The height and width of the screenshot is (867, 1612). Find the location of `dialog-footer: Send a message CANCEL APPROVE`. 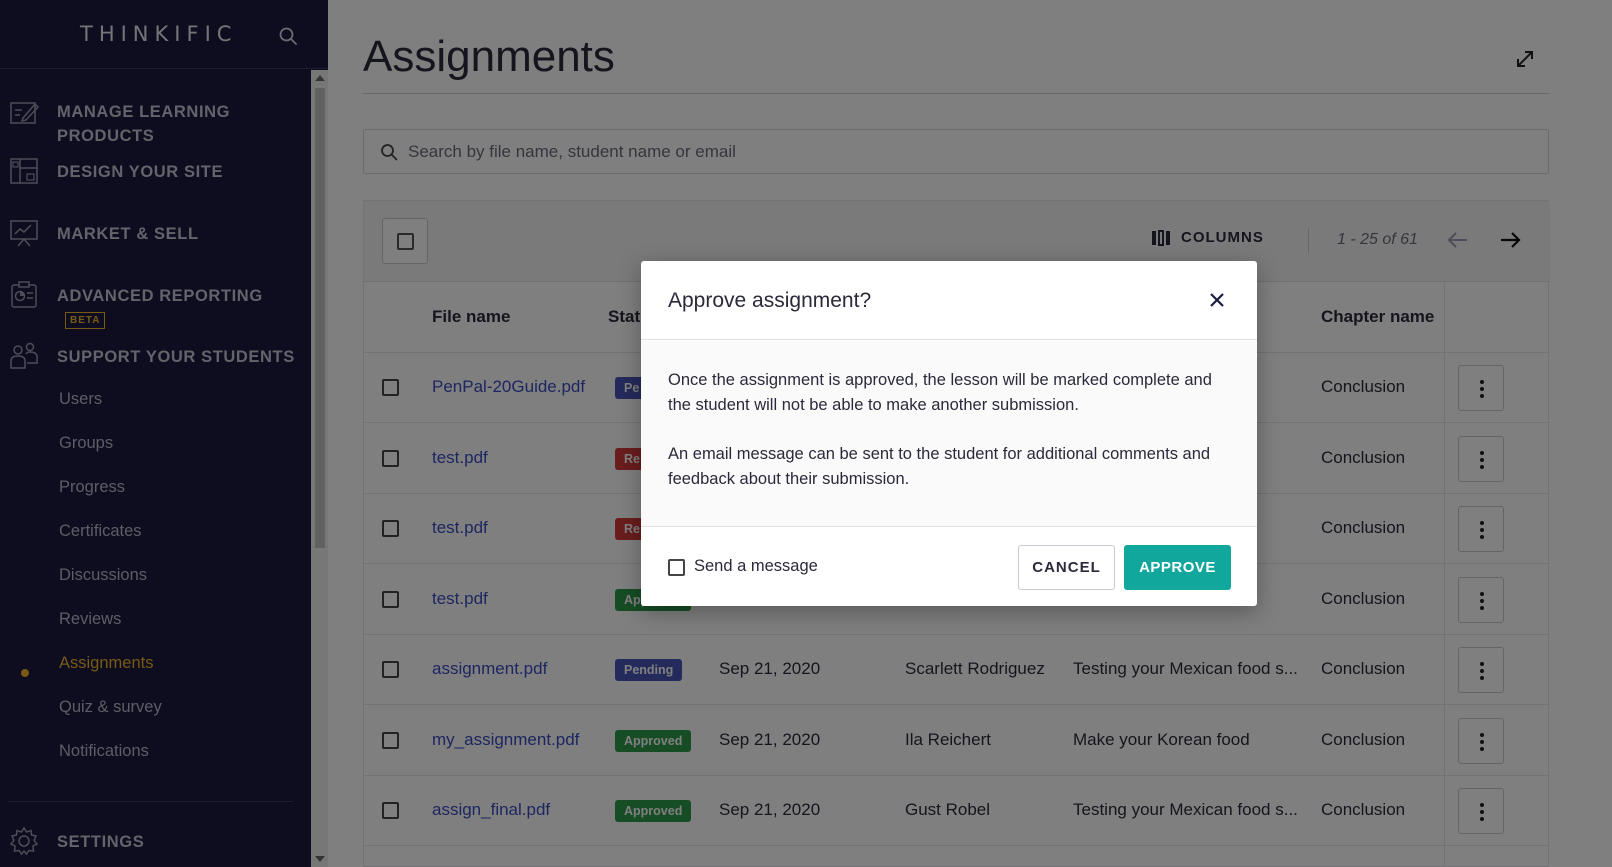

dialog-footer: Send a message CANCEL APPROVE is located at coordinates (949, 567).